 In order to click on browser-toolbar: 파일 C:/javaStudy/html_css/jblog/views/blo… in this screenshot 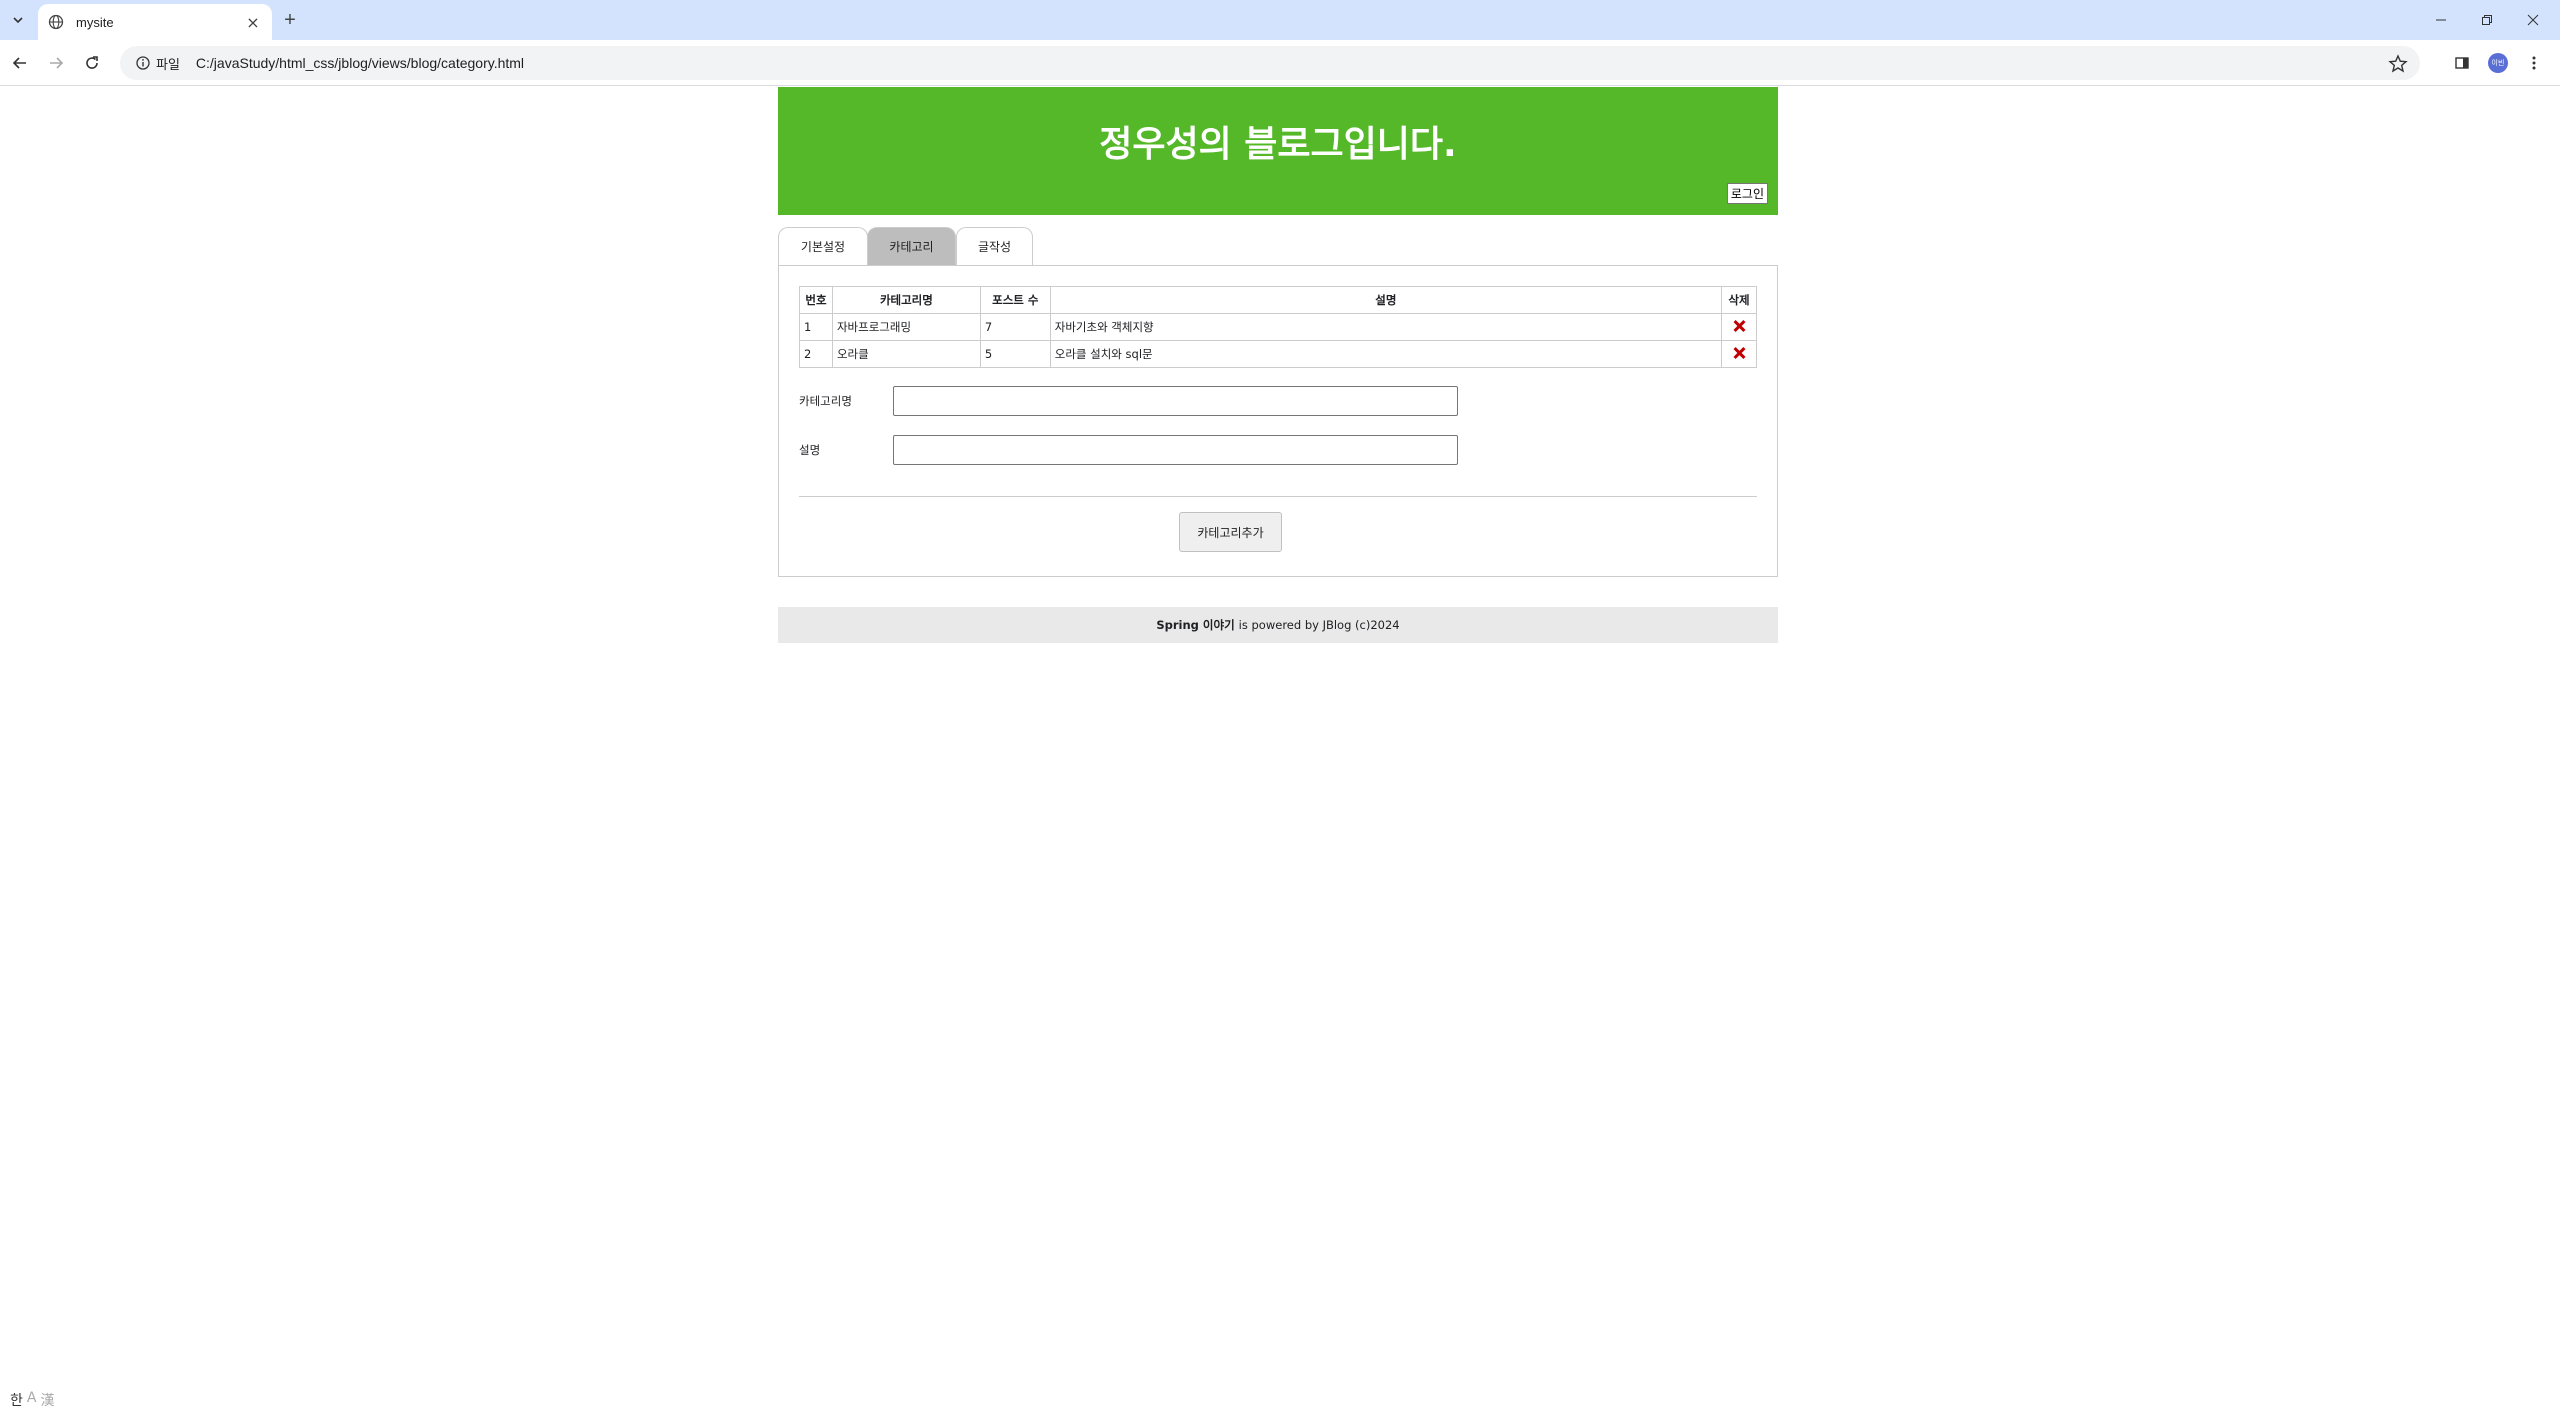, I will do `click(1280, 63)`.